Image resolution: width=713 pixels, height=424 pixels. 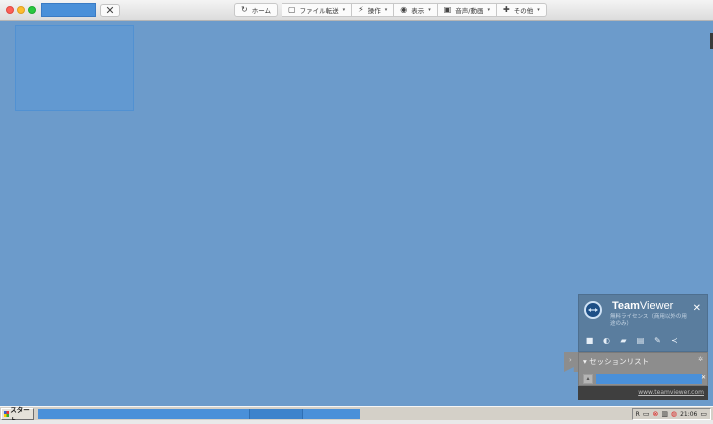 I want to click on clock: 21:06, so click(x=689, y=414).